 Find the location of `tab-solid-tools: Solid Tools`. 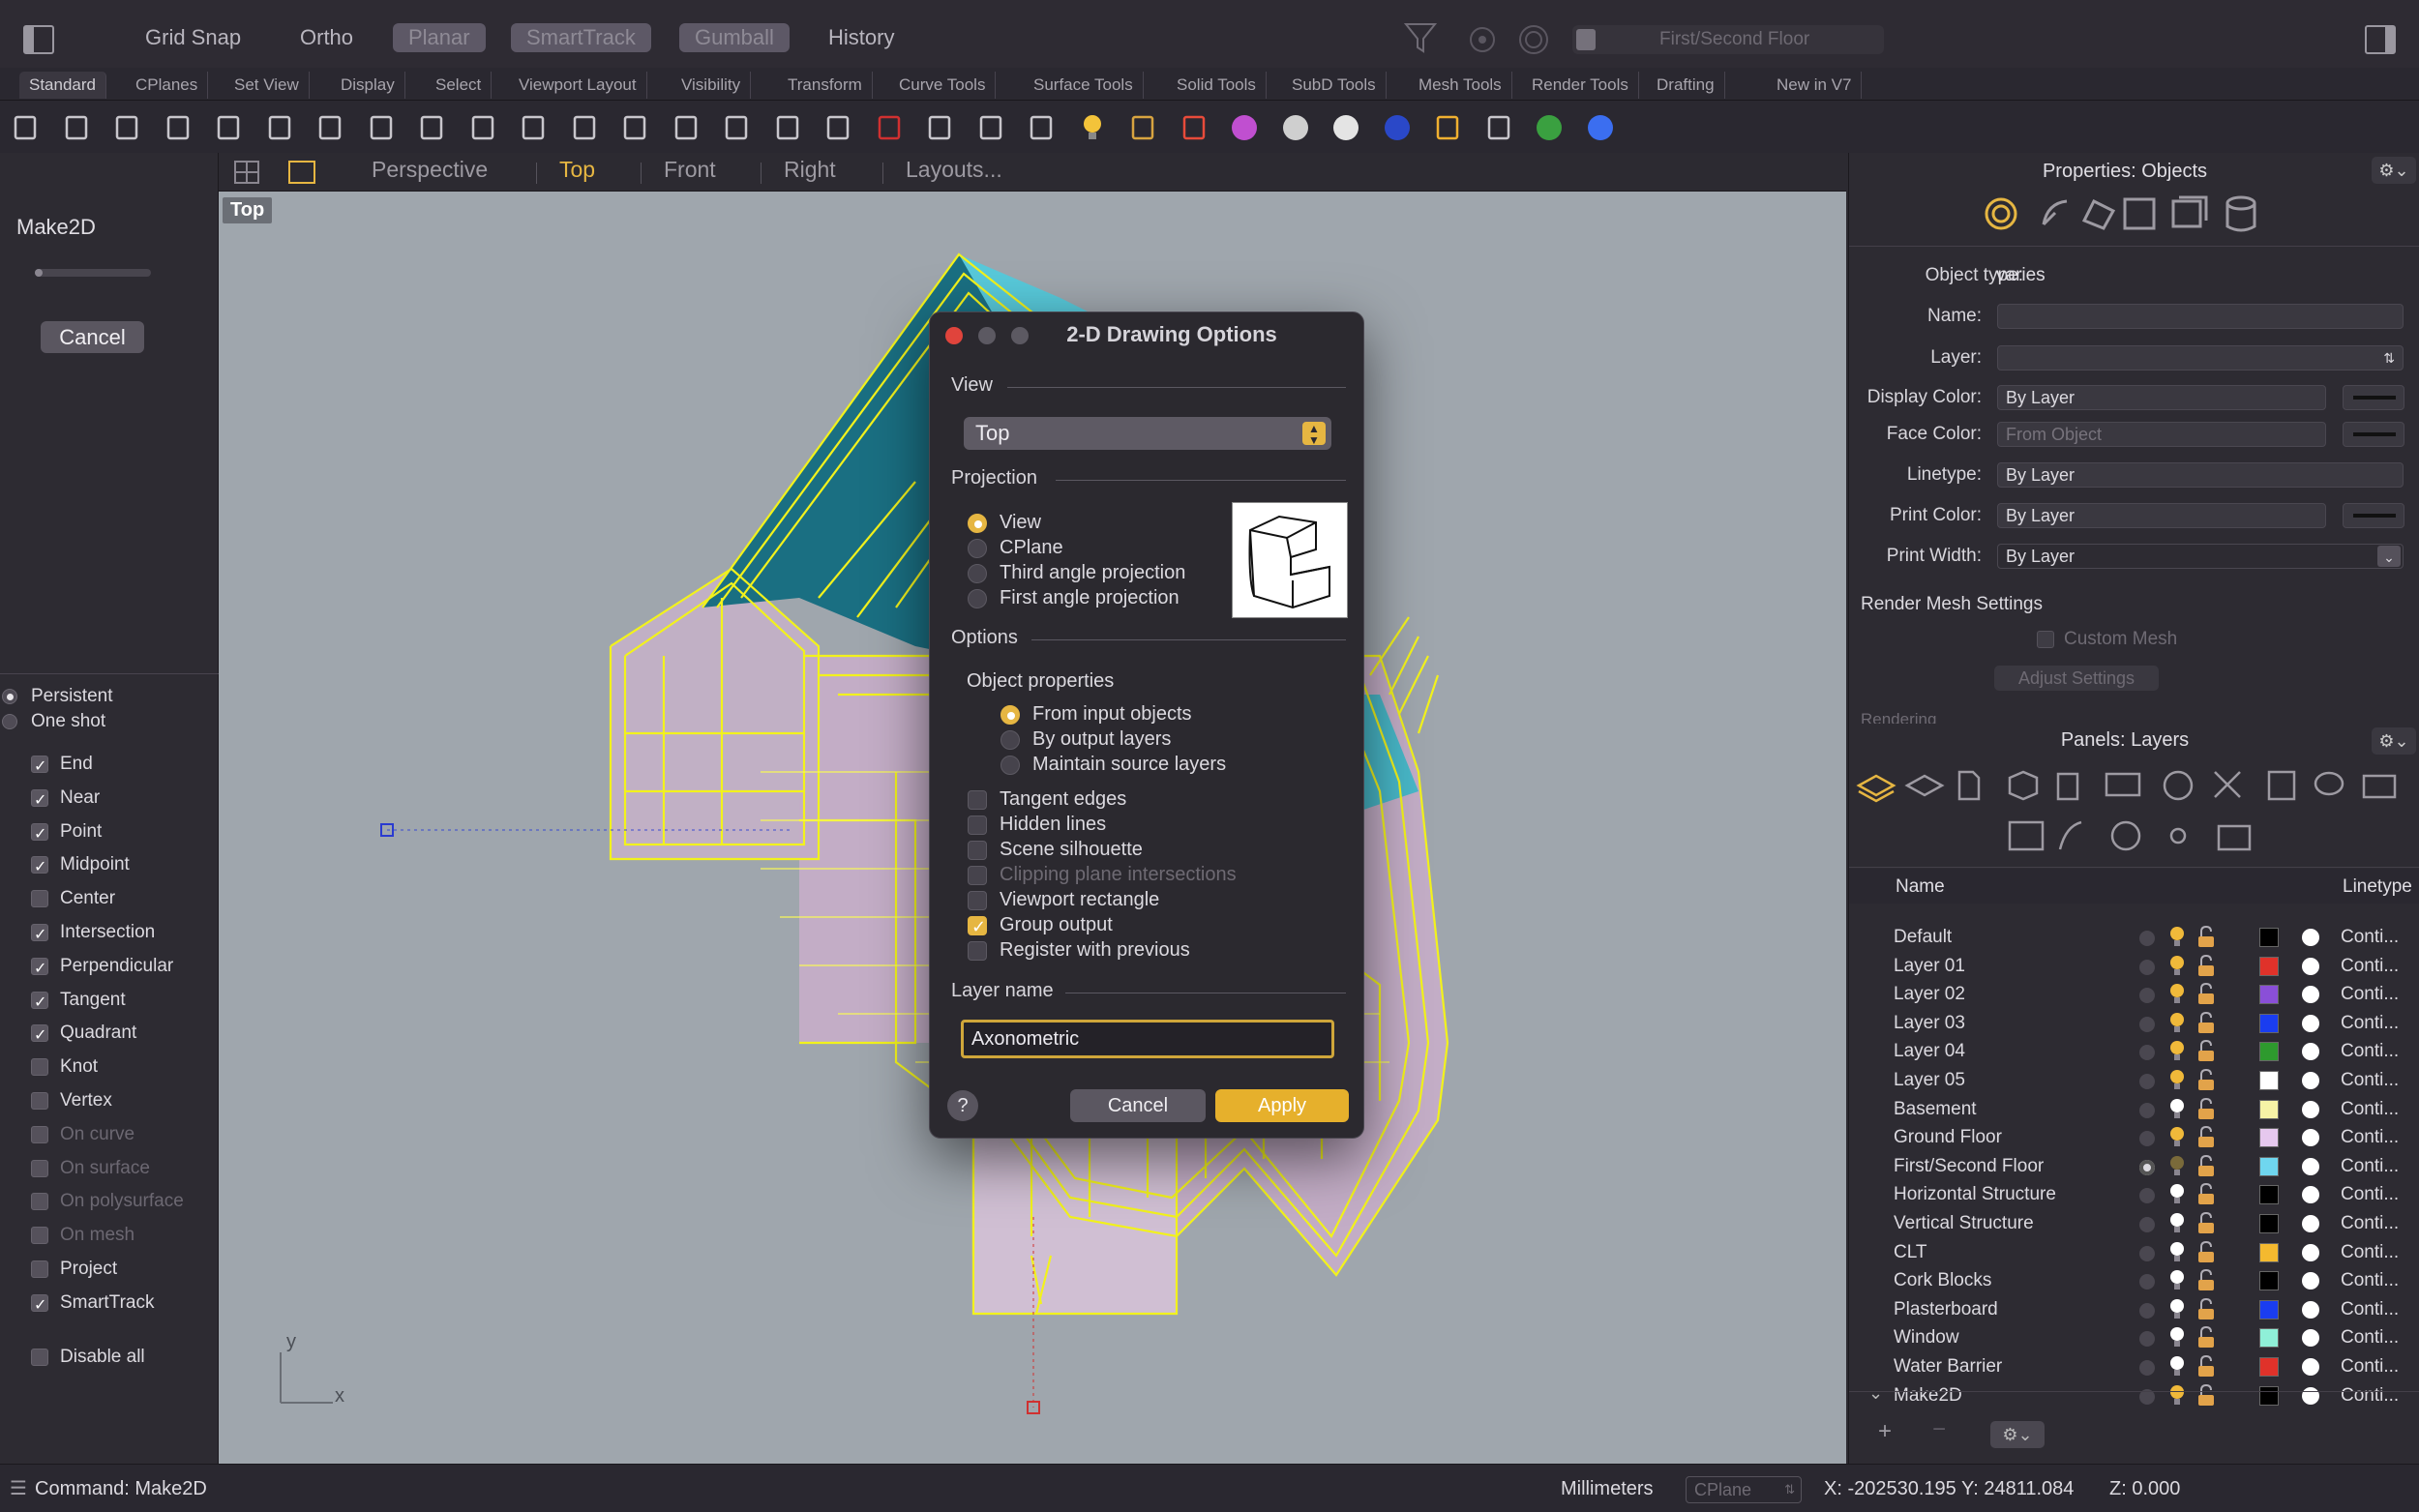

tab-solid-tools: Solid Tools is located at coordinates (1217, 86).